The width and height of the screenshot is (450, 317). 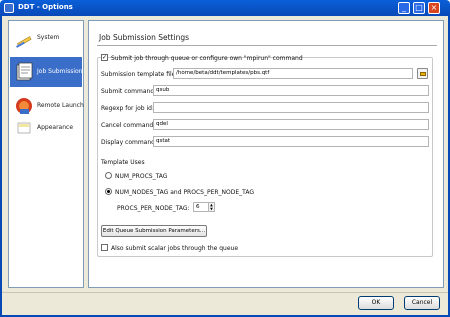 What do you see at coordinates (141, 176) in the screenshot?
I see `num-procs-label: NUM_PROCS_TAG` at bounding box center [141, 176].